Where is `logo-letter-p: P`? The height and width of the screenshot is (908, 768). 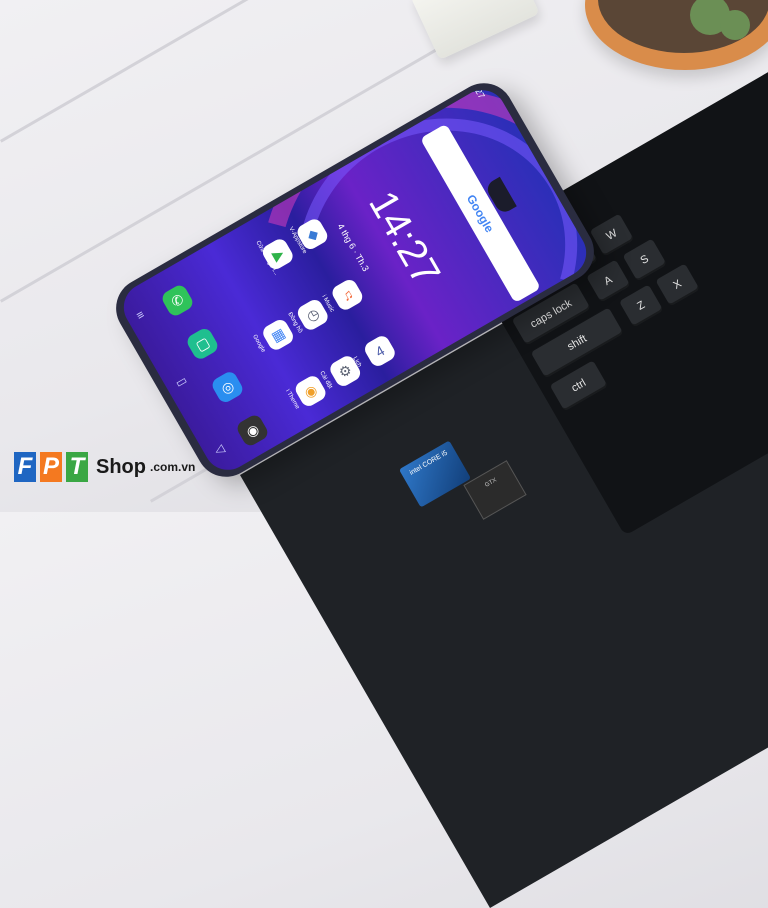 logo-letter-p: P is located at coordinates (51, 467).